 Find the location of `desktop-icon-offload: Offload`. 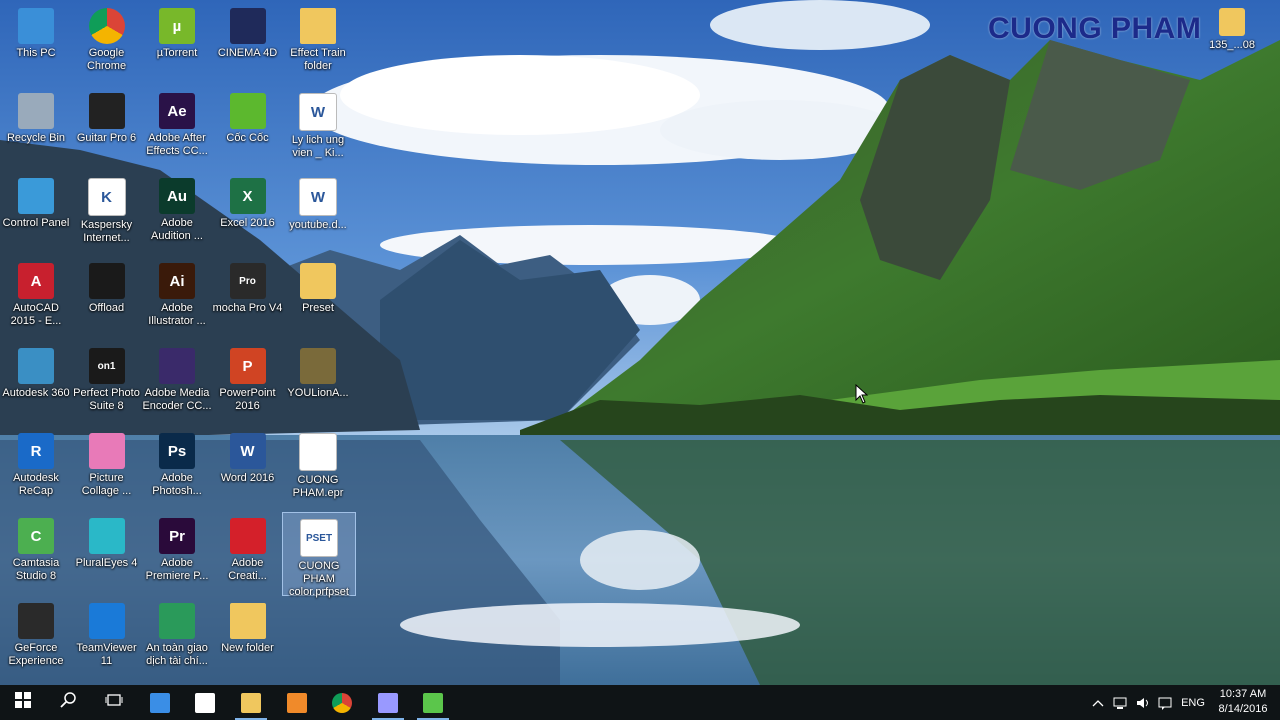

desktop-icon-offload: Offload is located at coordinates (107, 297).